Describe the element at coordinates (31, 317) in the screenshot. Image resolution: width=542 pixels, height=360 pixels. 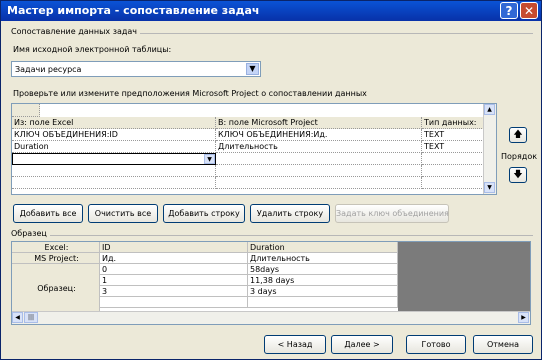
I see `scroll-thumb: |||` at that location.